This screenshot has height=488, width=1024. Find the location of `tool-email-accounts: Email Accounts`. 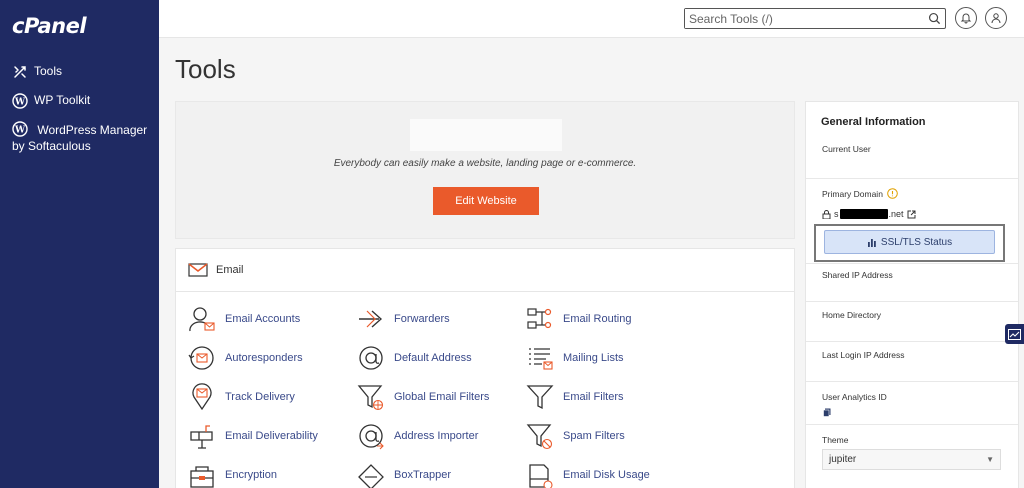

tool-email-accounts: Email Accounts is located at coordinates (244, 319).